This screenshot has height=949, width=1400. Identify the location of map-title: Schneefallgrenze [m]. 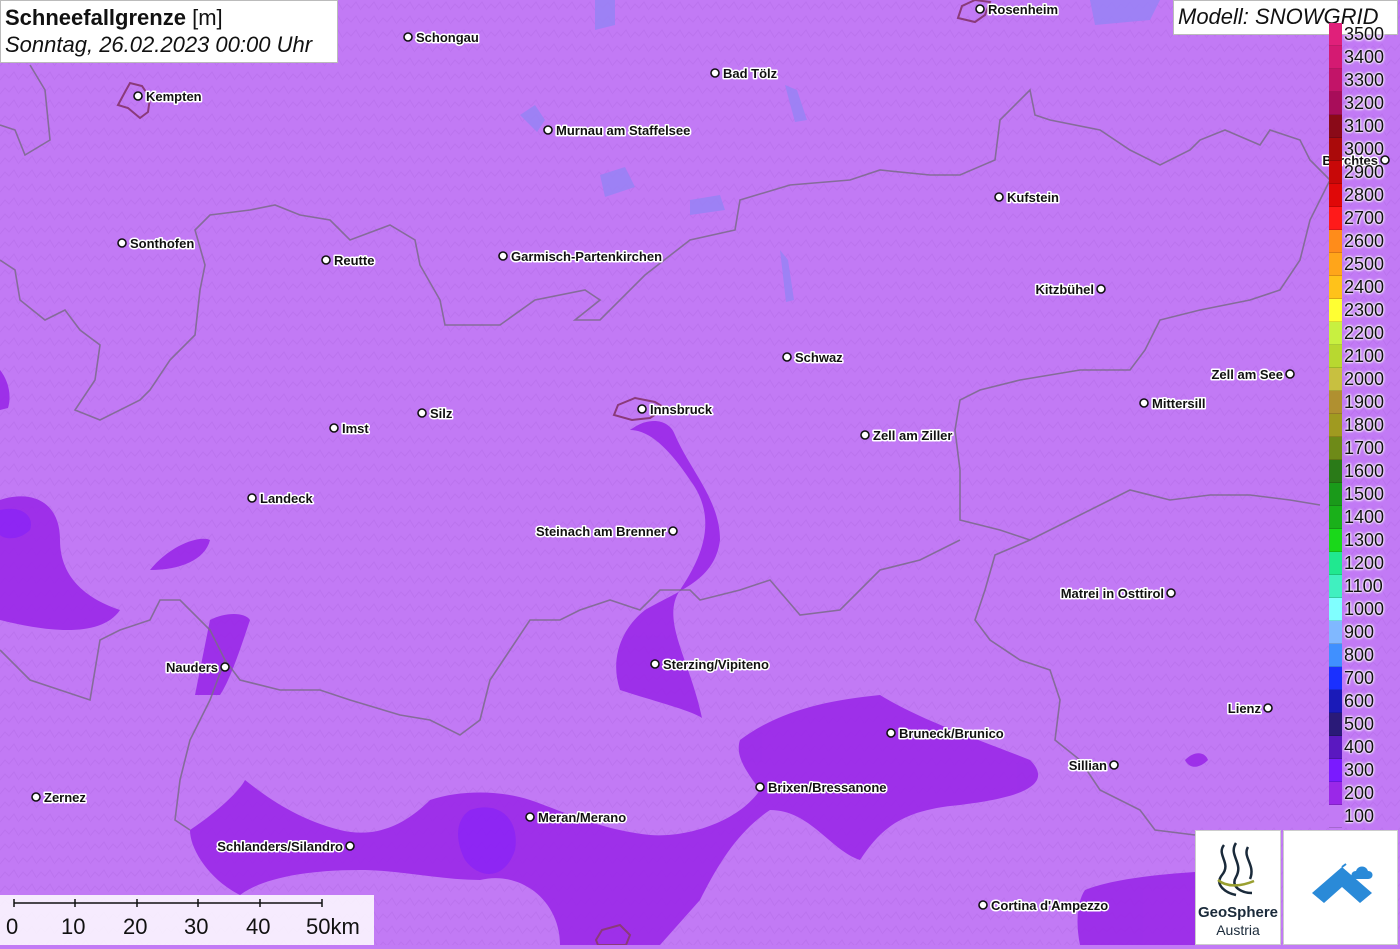
(169, 17).